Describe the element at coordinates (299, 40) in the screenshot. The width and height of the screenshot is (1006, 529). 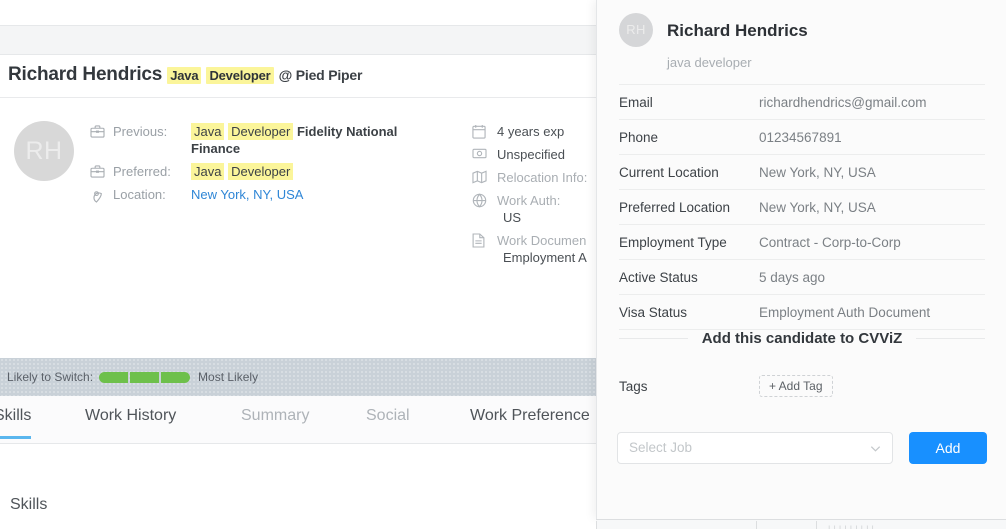
I see `page-top-strip` at that location.